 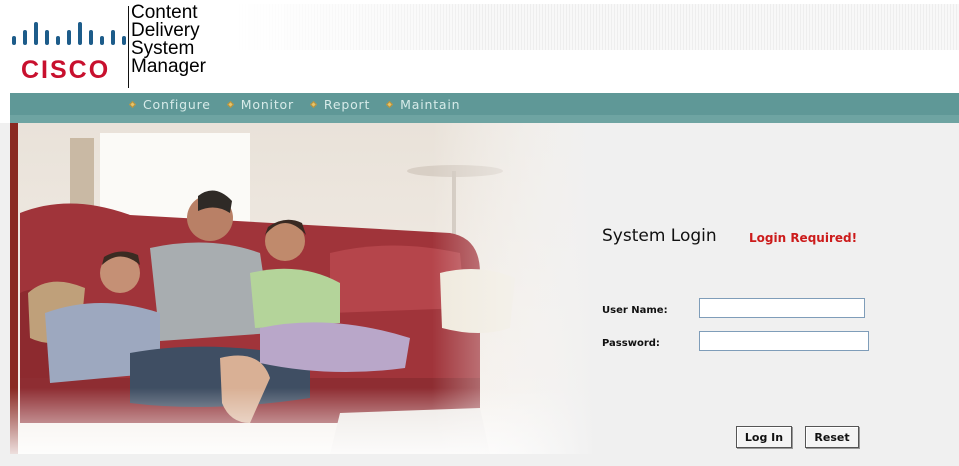 What do you see at coordinates (128, 47) in the screenshot?
I see `logo-divider` at bounding box center [128, 47].